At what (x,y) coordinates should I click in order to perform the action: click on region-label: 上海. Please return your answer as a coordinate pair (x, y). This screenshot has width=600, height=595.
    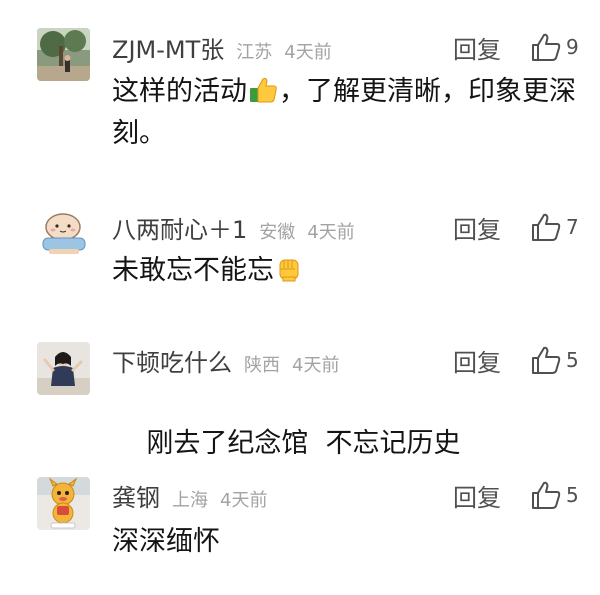
    Looking at the image, I should click on (190, 500).